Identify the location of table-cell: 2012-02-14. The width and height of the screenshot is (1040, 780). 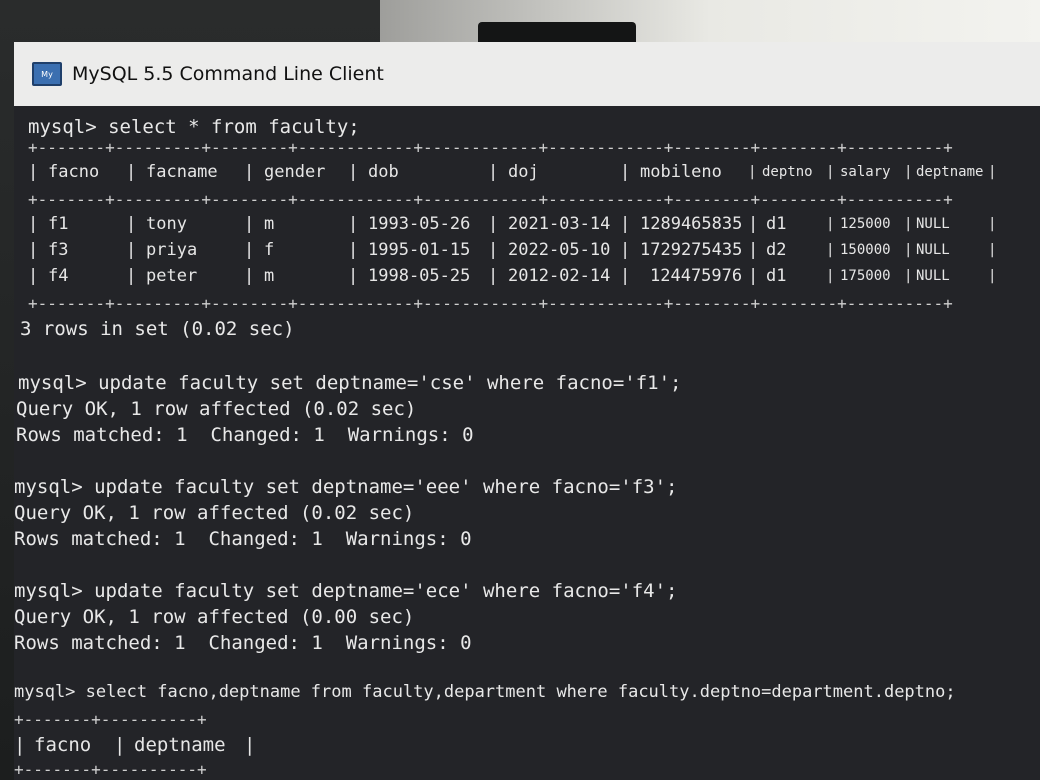
(559, 276).